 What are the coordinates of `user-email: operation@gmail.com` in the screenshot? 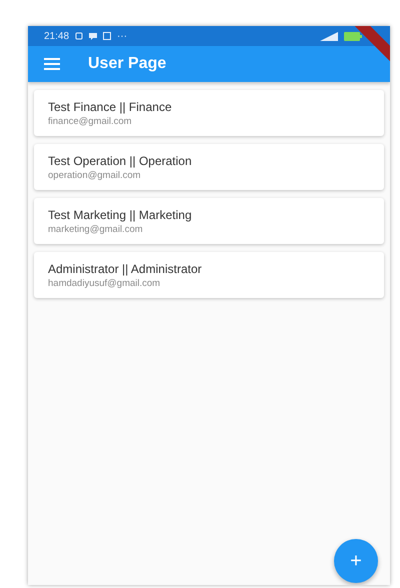 It's located at (95, 175).